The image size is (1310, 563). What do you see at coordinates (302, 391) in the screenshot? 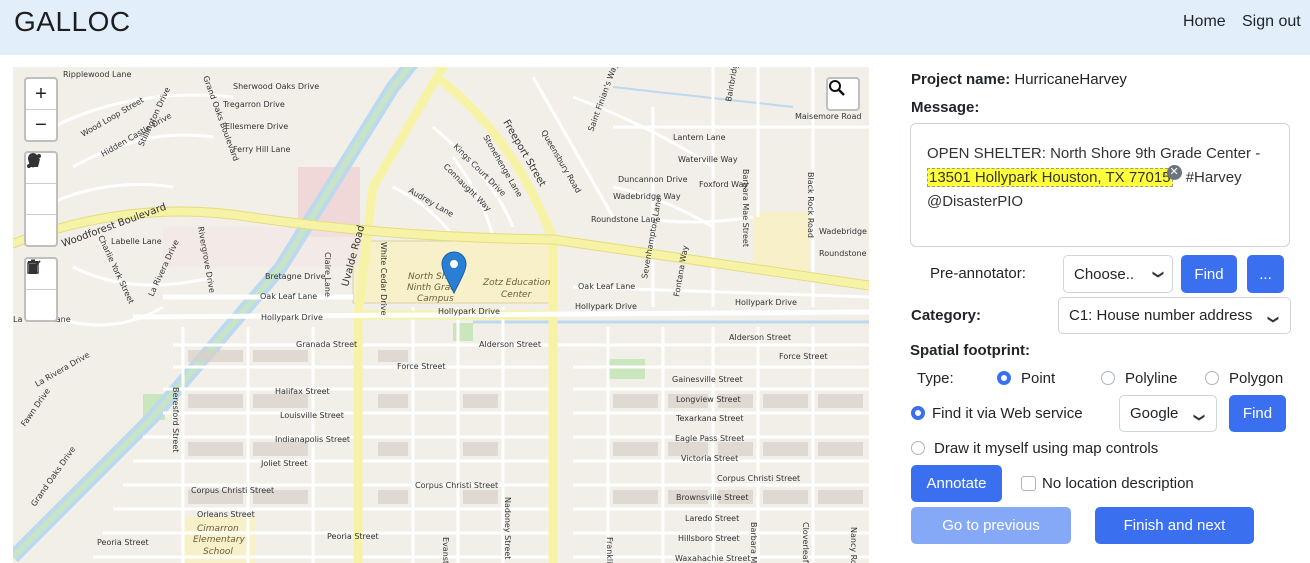
I see `street-label-halifax: Halifax Street` at bounding box center [302, 391].